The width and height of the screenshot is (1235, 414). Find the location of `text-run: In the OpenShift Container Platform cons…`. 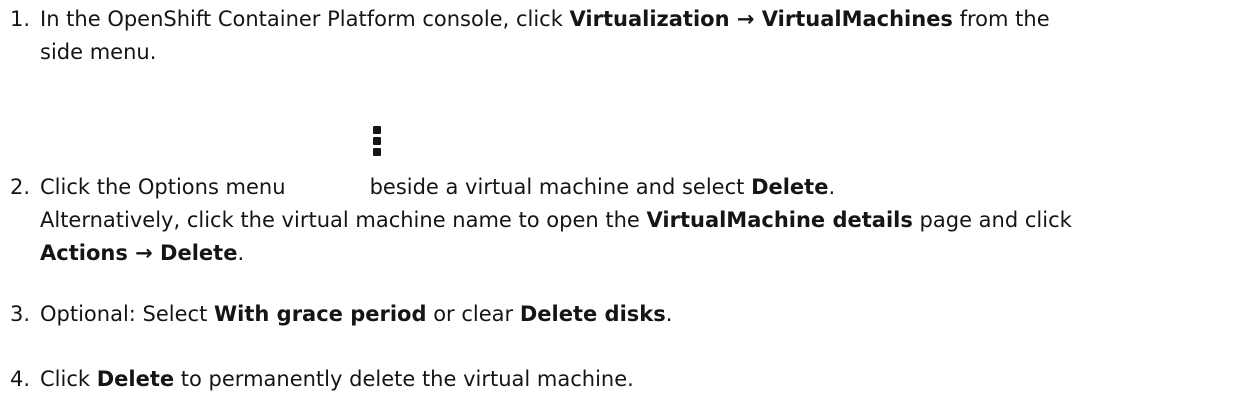

text-run: In the OpenShift Container Platform cons… is located at coordinates (305, 19).